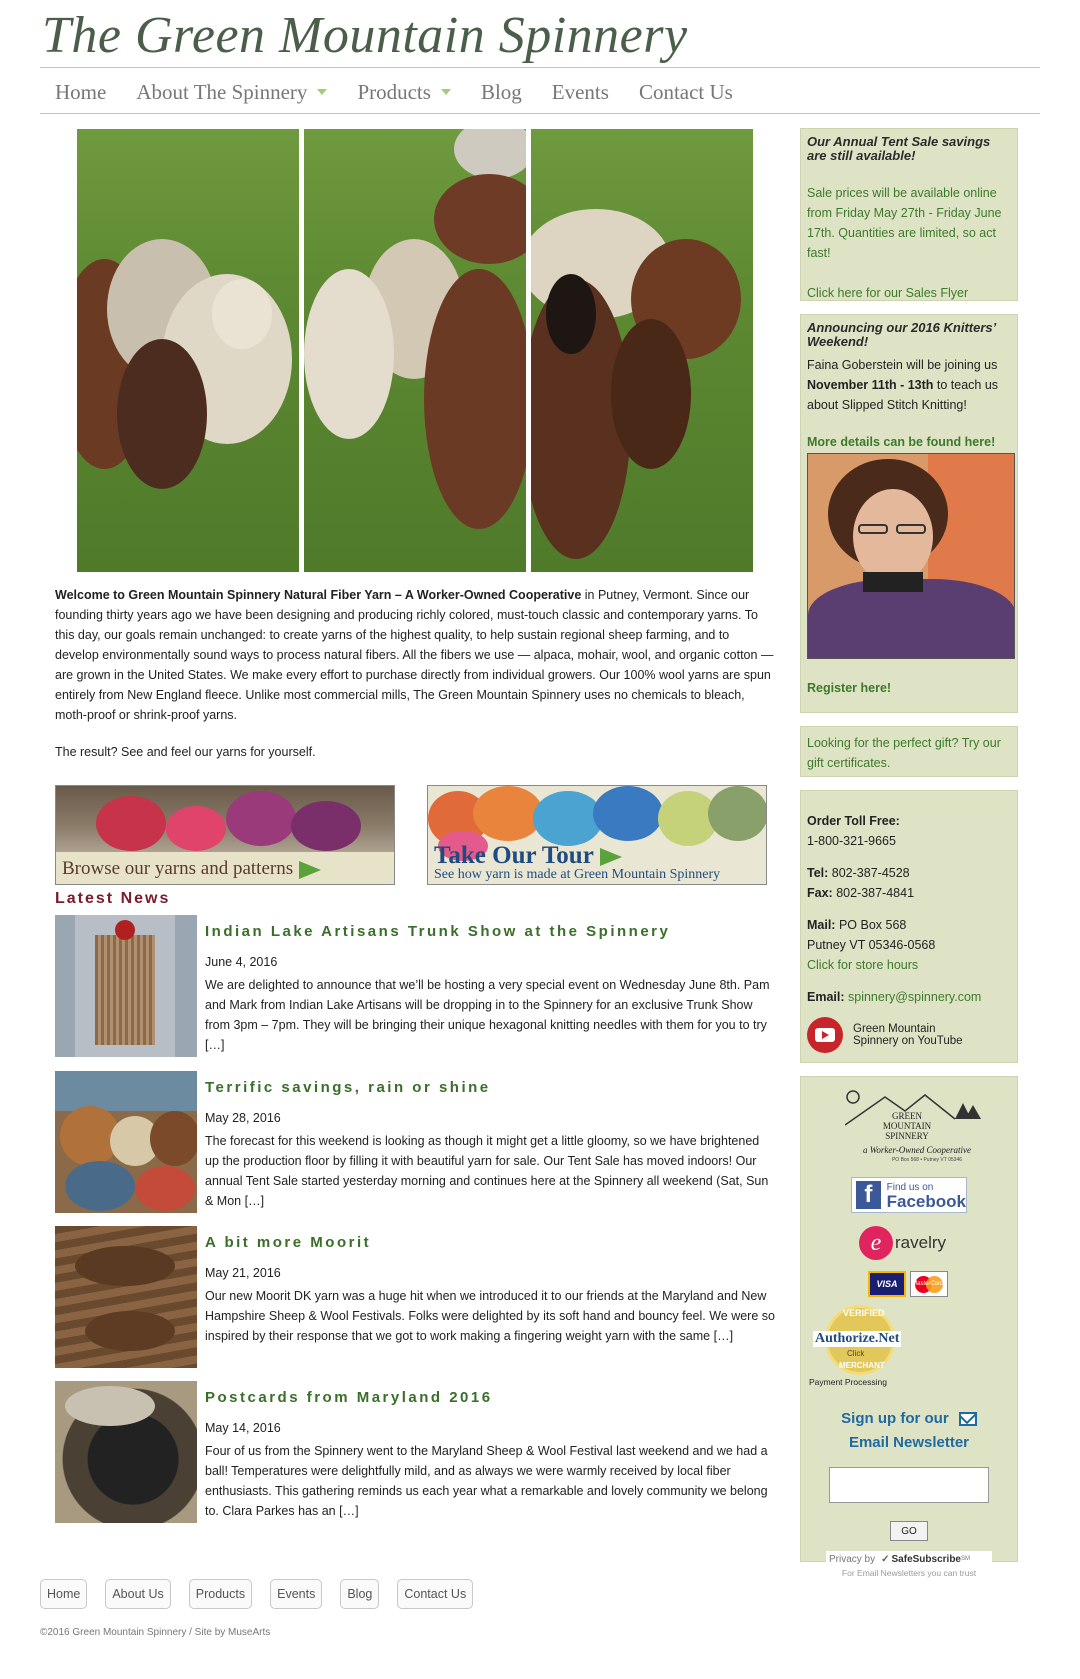  Describe the element at coordinates (857, 1339) in the screenshot. I see `authorize-name: Authorize.Net` at that location.